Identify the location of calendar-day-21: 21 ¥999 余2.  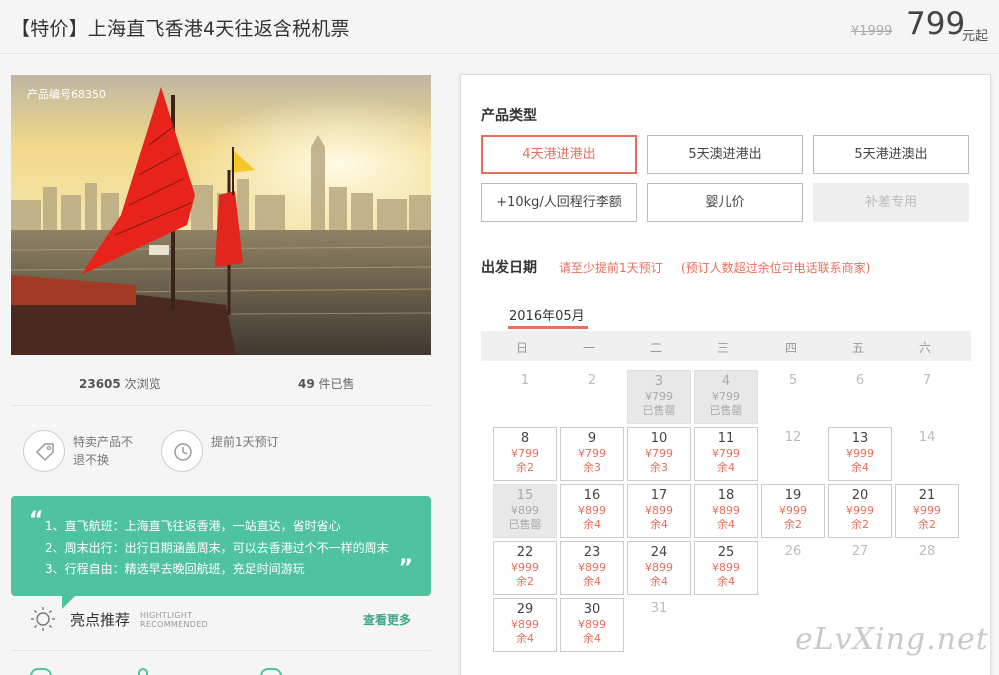
(927, 511).